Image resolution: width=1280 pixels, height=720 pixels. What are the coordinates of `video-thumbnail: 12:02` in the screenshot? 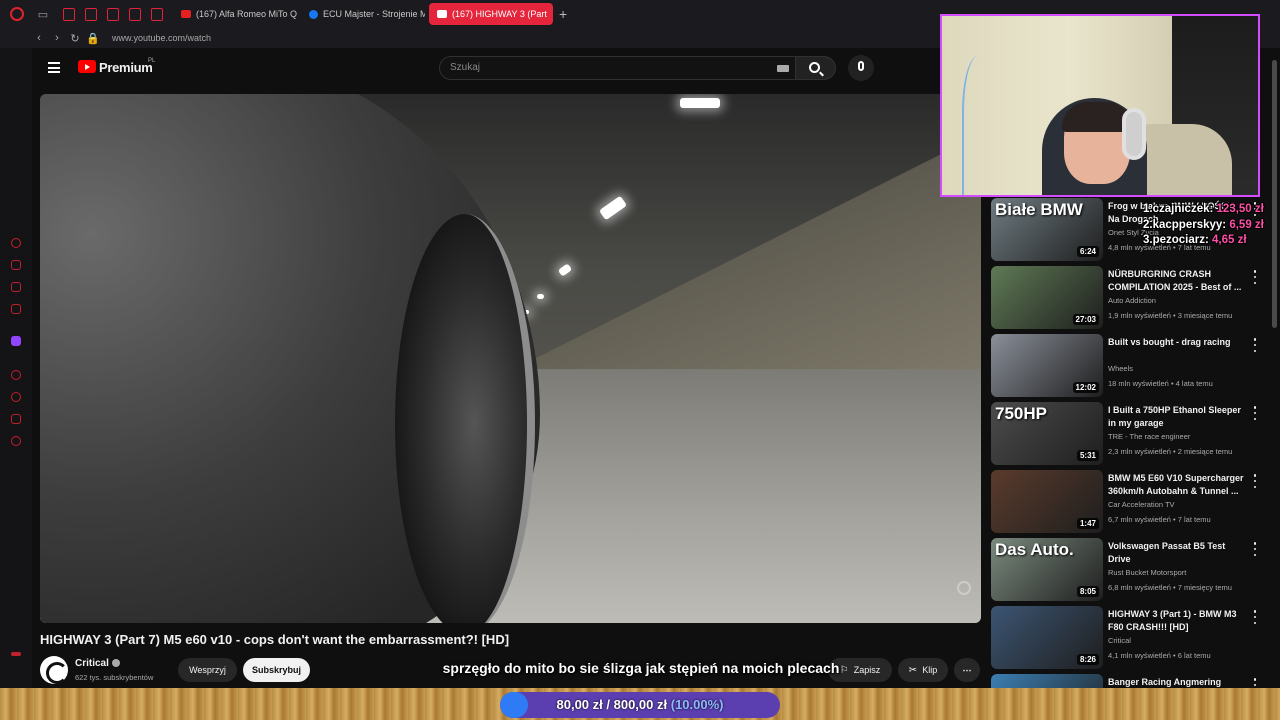 It's located at (1047, 365).